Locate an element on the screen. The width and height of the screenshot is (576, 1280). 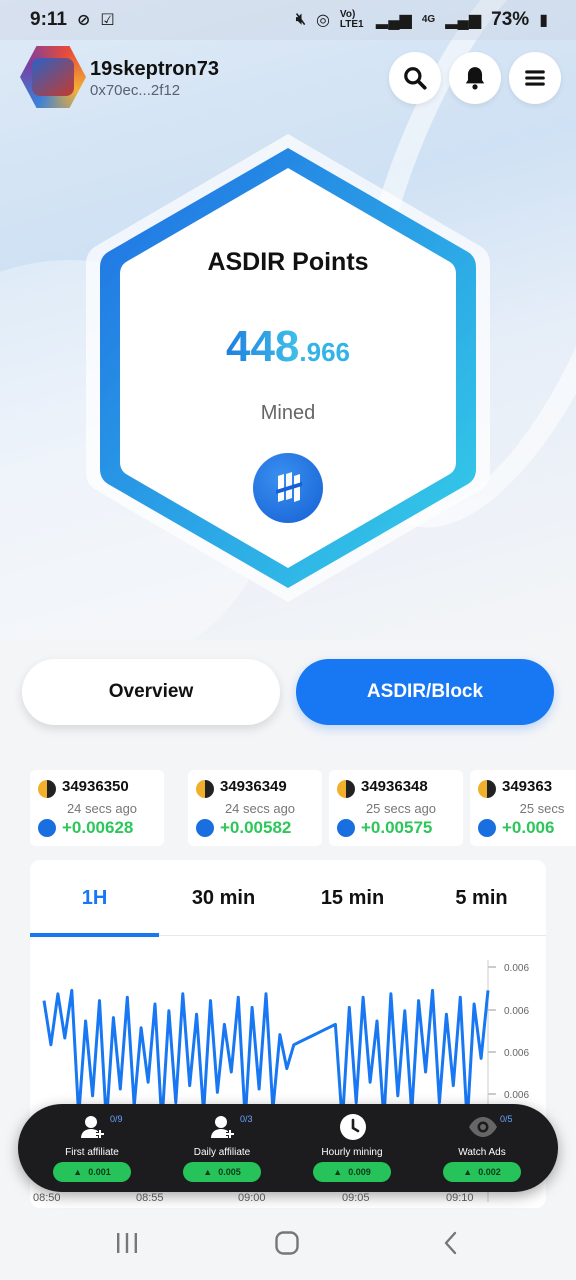
signal-icon: ▂▄▆ is located at coordinates (393, 20).